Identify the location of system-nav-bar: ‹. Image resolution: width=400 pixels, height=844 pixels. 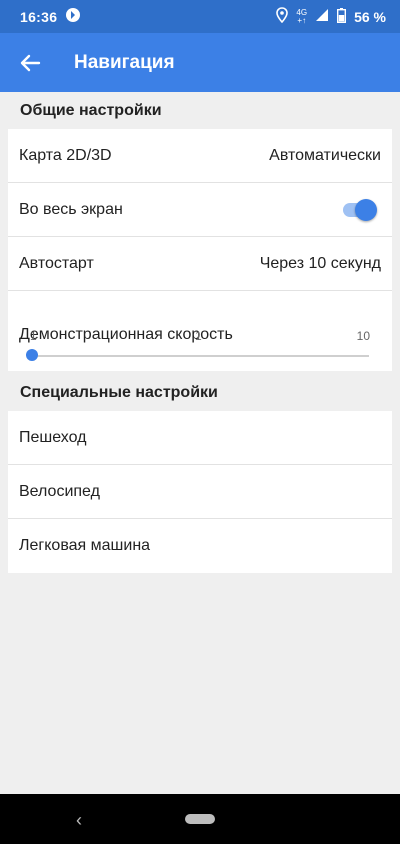
(200, 819).